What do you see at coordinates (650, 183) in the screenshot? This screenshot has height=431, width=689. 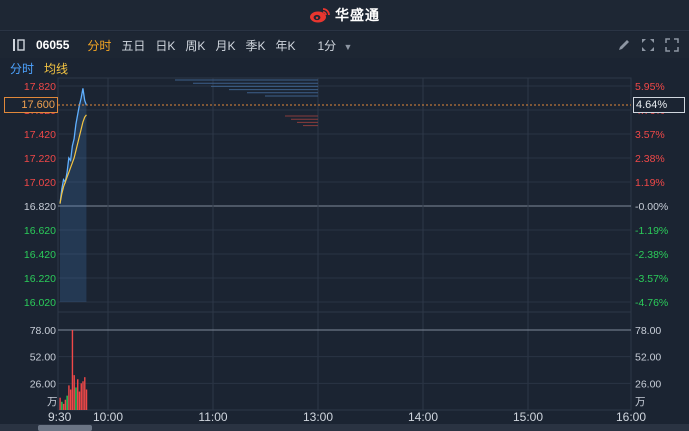 I see `pct-tick-label: 1.19%` at bounding box center [650, 183].